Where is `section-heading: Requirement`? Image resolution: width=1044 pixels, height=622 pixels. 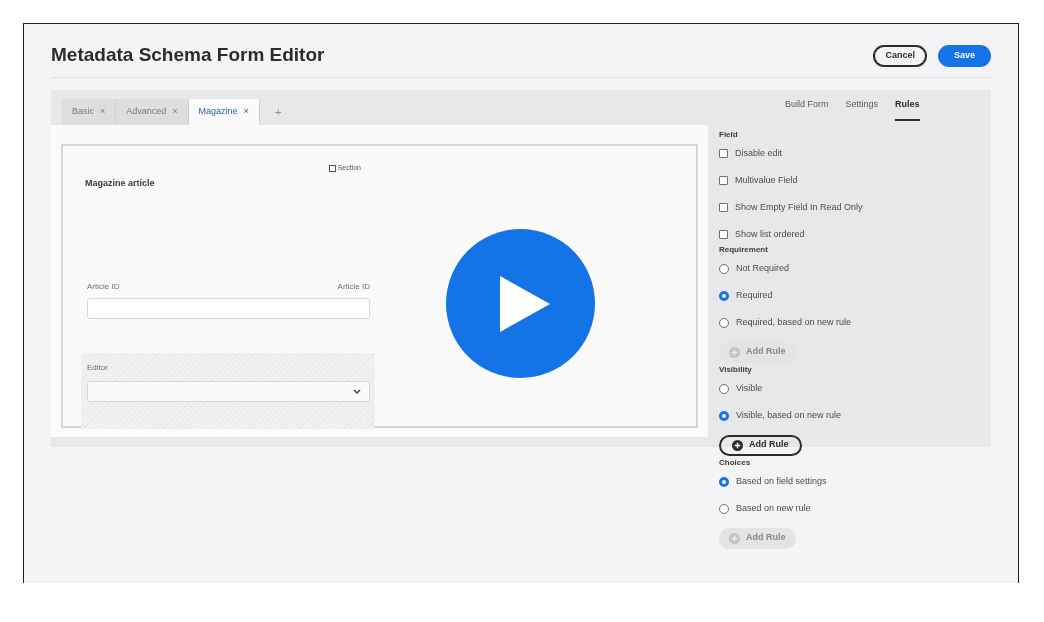
section-heading: Requirement is located at coordinates (744, 249).